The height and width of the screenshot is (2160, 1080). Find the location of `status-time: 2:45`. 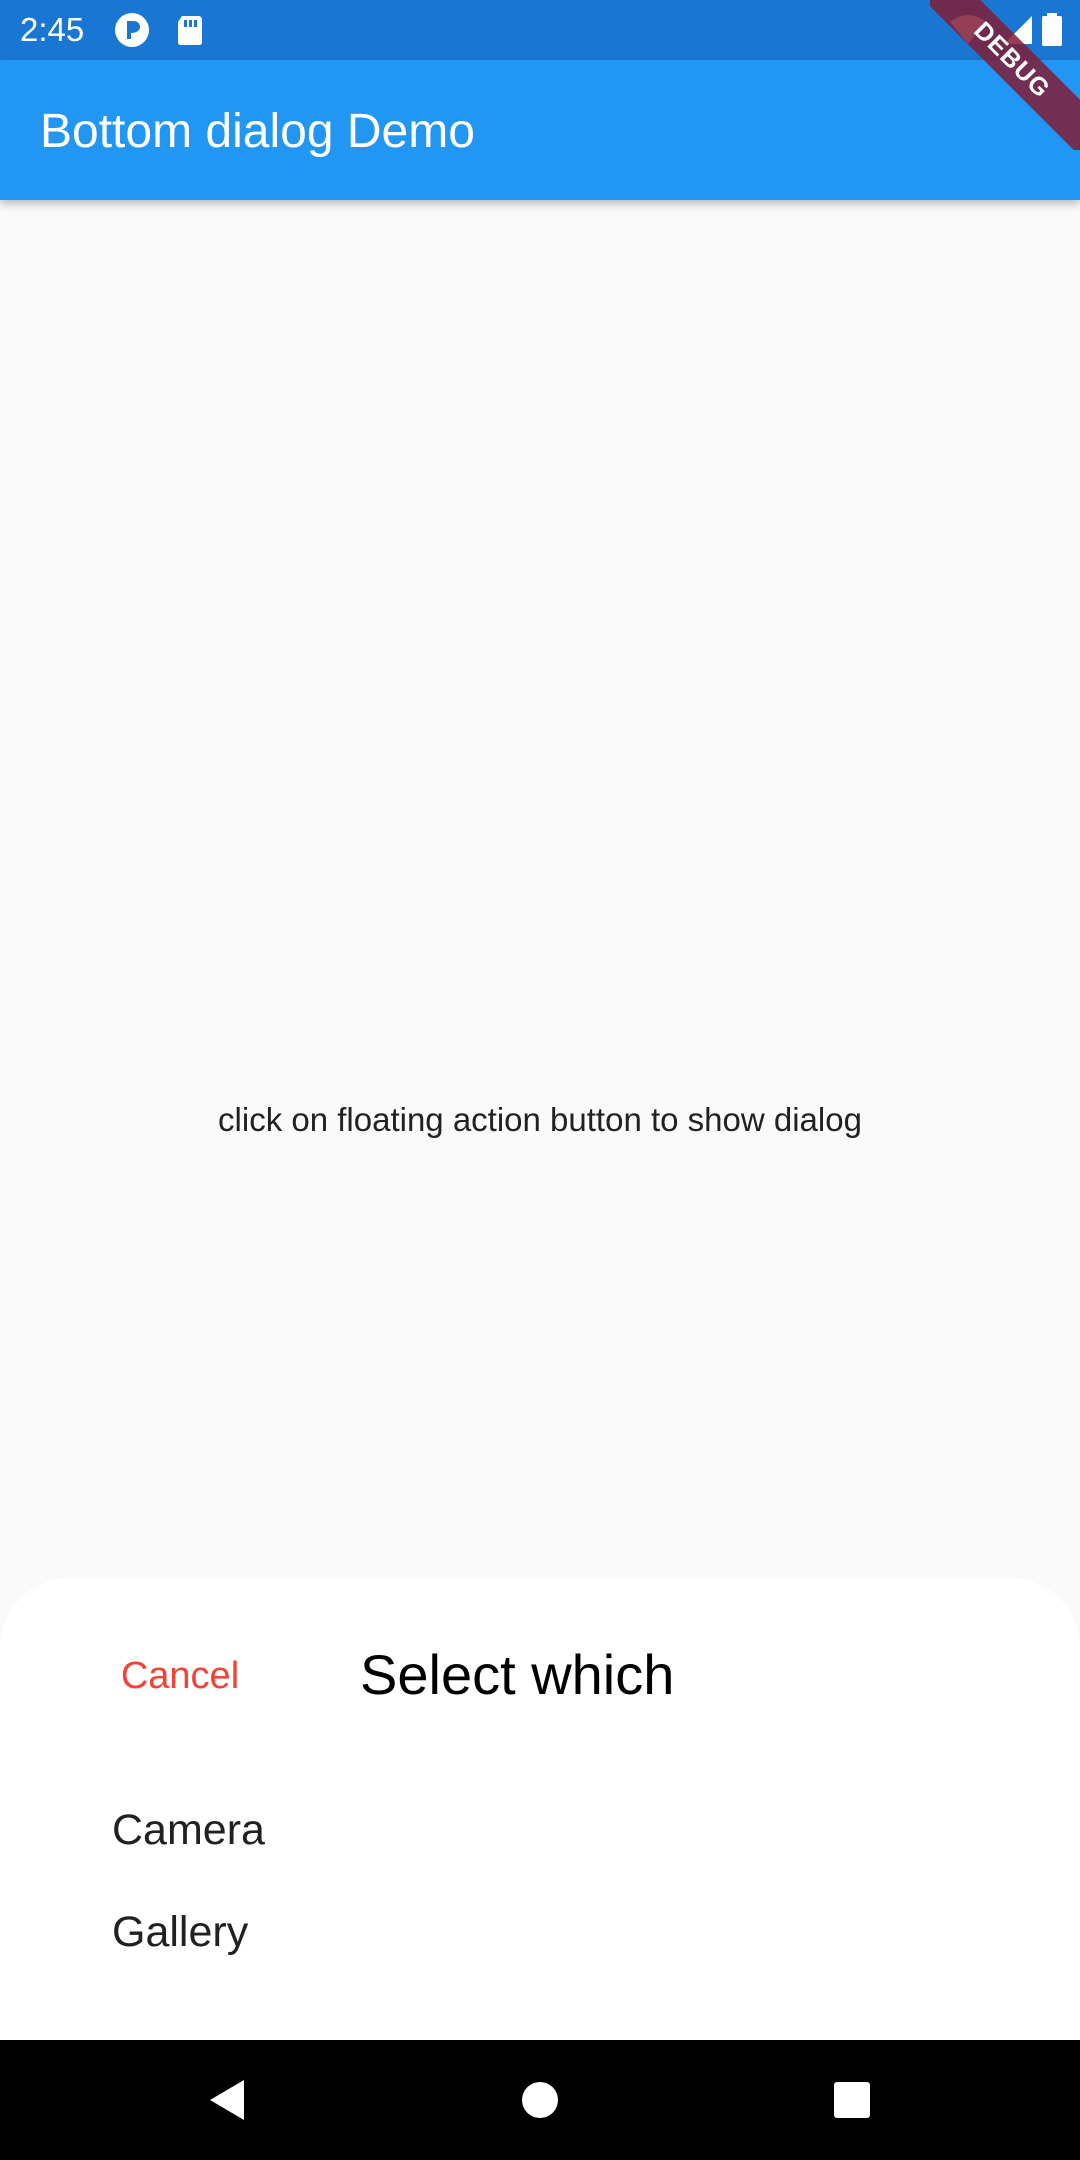

status-time: 2:45 is located at coordinates (52, 29).